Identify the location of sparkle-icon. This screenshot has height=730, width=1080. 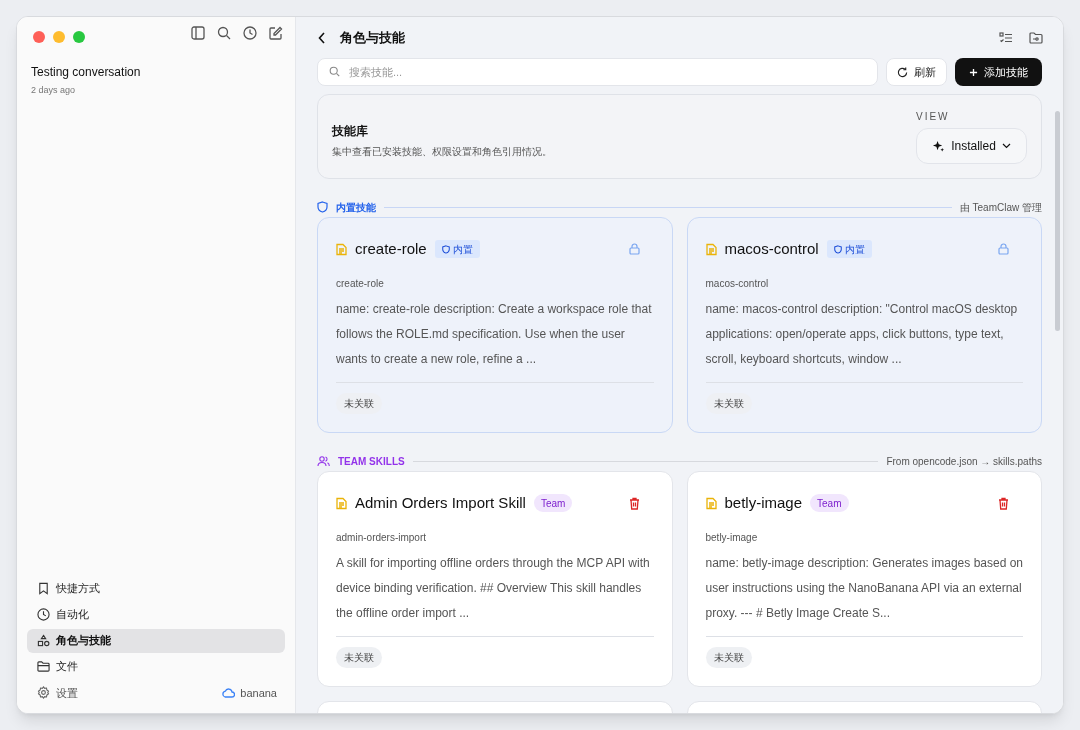
(939, 146).